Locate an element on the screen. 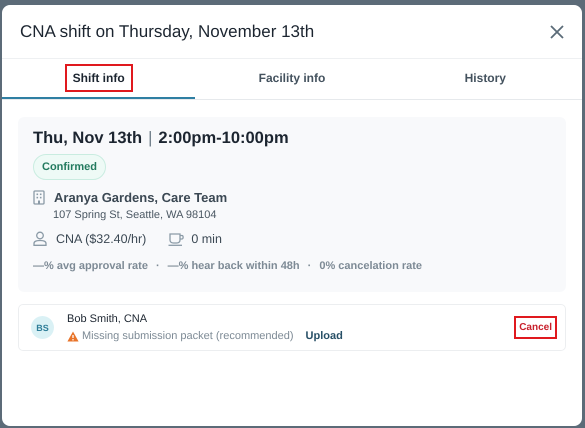 This screenshot has width=585, height=428. stat-text: —% avg approval rate is located at coordinates (90, 266).